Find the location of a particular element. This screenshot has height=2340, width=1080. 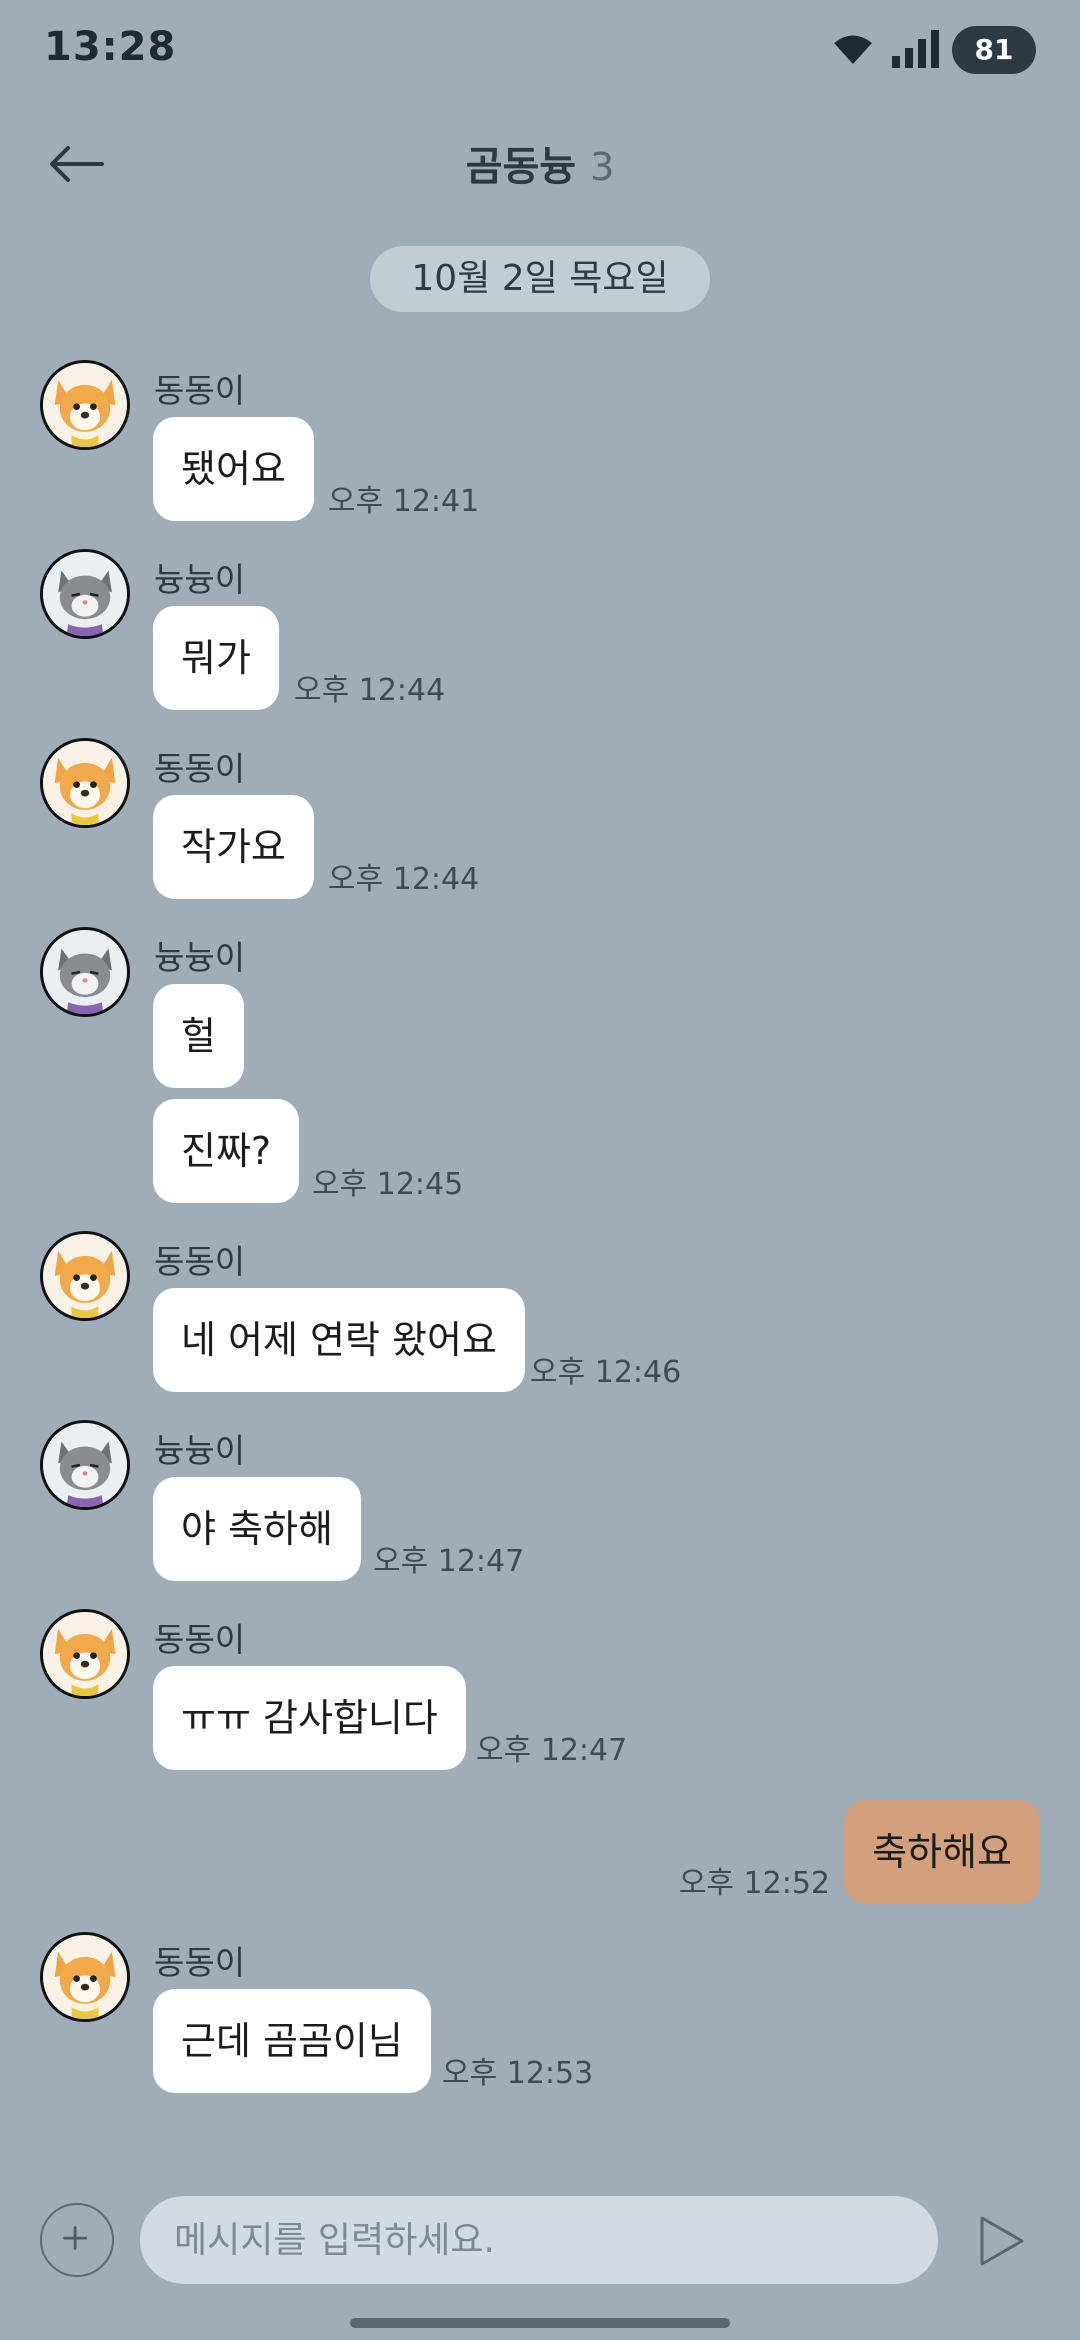

home-indicator is located at coordinates (540, 2323).